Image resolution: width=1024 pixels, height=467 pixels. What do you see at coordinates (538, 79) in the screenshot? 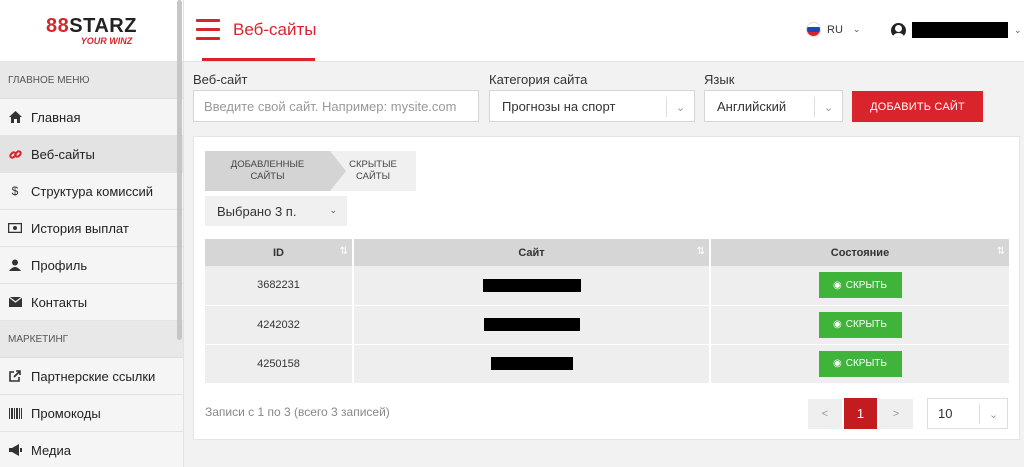
I see `category-label: Категория сайта` at bounding box center [538, 79].